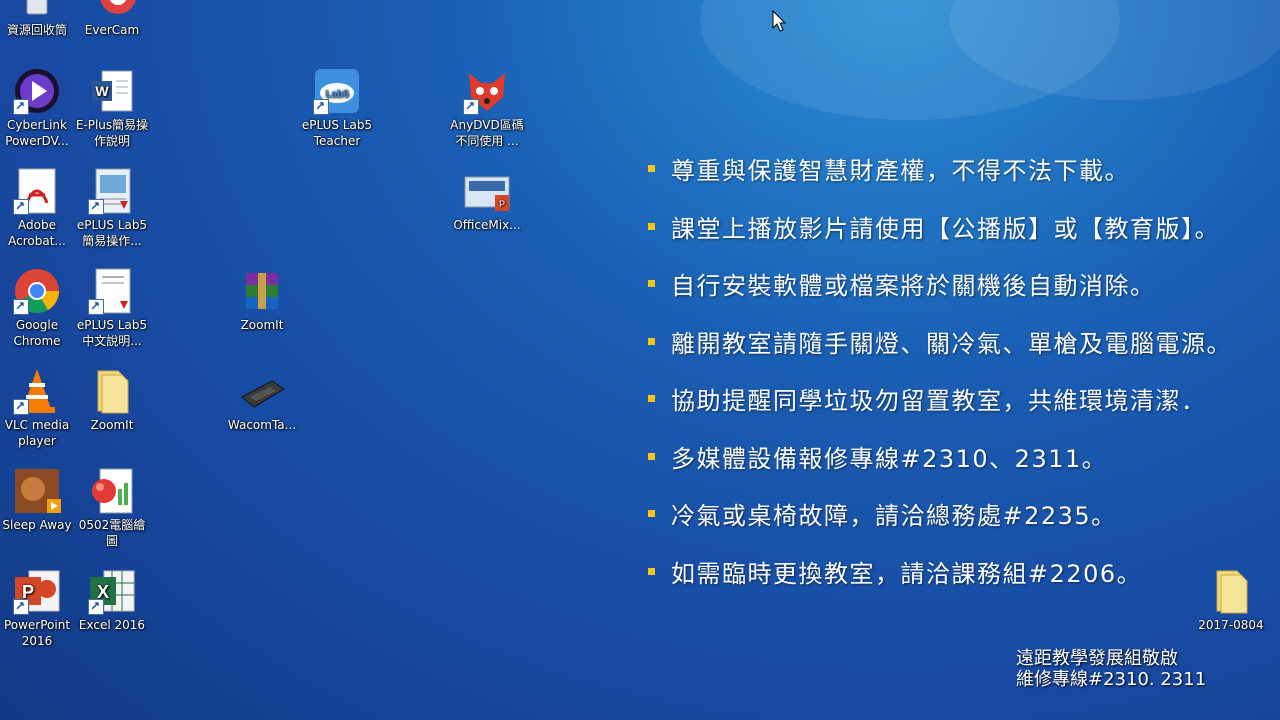 The image size is (1280, 720). What do you see at coordinates (945, 228) in the screenshot?
I see `rule-text: 課堂上播放影片請使用【公播版】或【教育版】。` at bounding box center [945, 228].